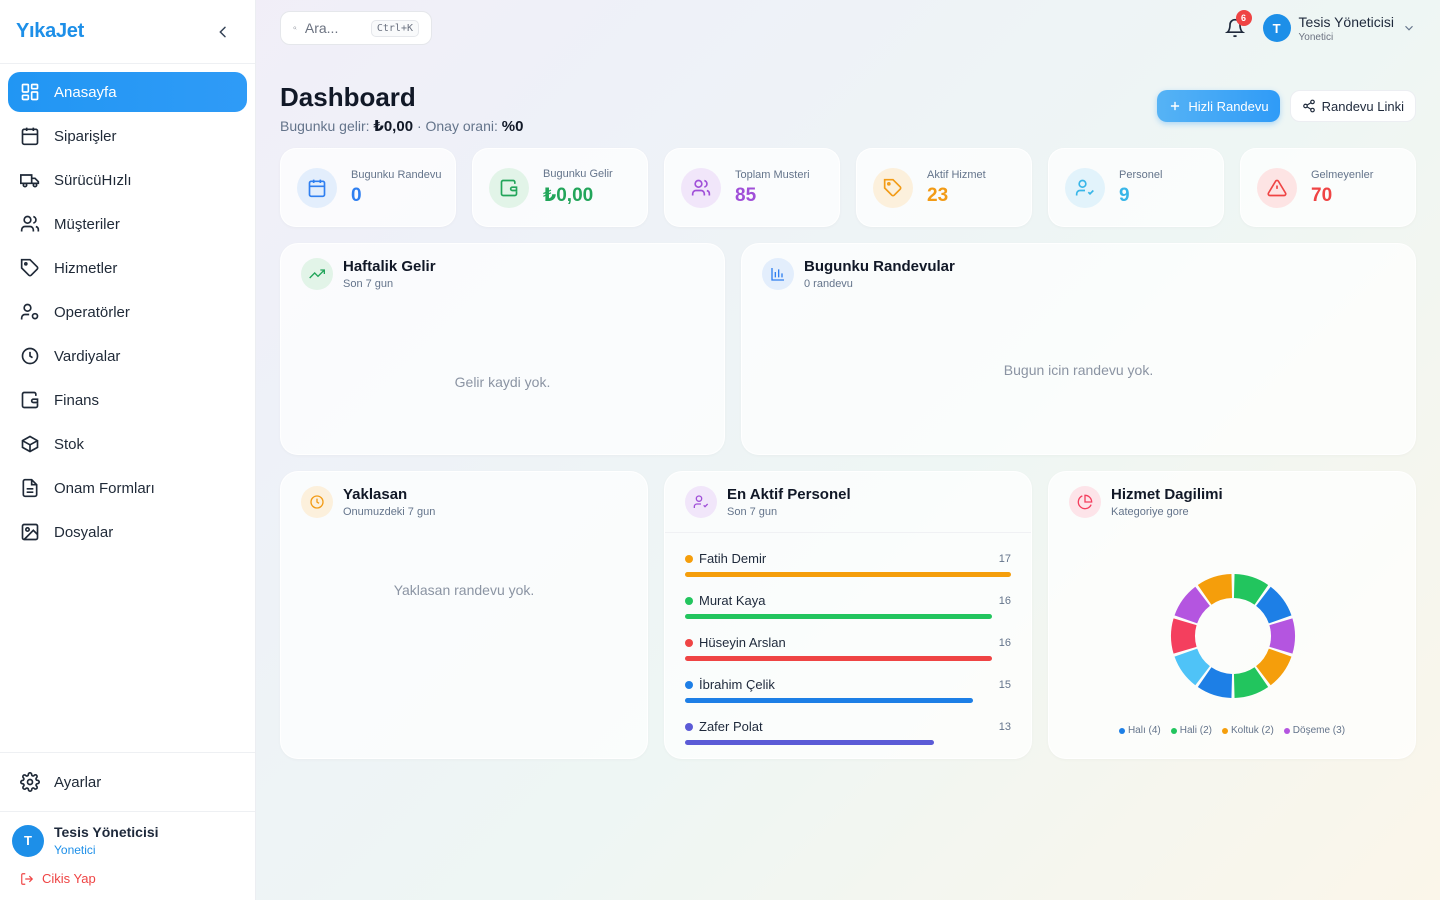  What do you see at coordinates (394, 28) in the screenshot?
I see `search-shortcut: Ctrl+K` at bounding box center [394, 28].